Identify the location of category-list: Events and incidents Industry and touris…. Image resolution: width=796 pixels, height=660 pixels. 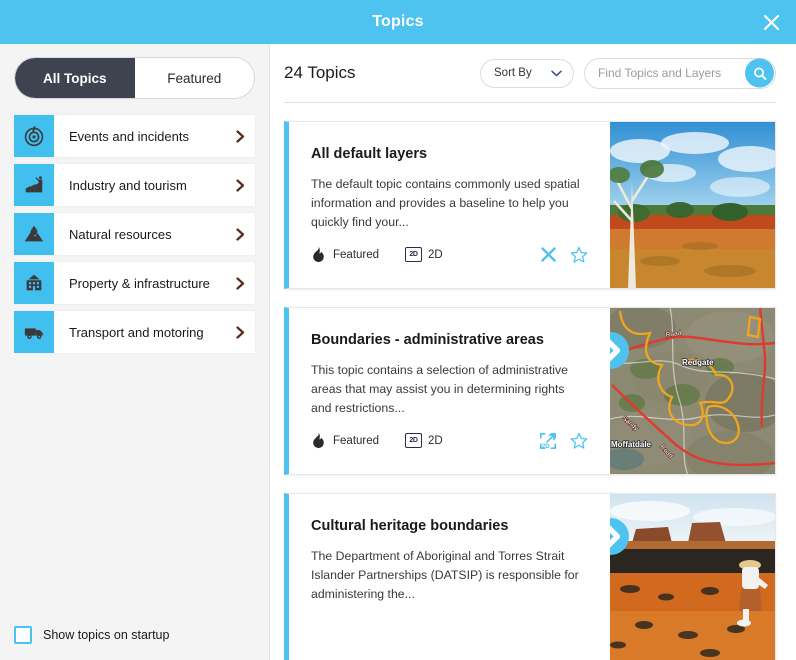
(134, 237).